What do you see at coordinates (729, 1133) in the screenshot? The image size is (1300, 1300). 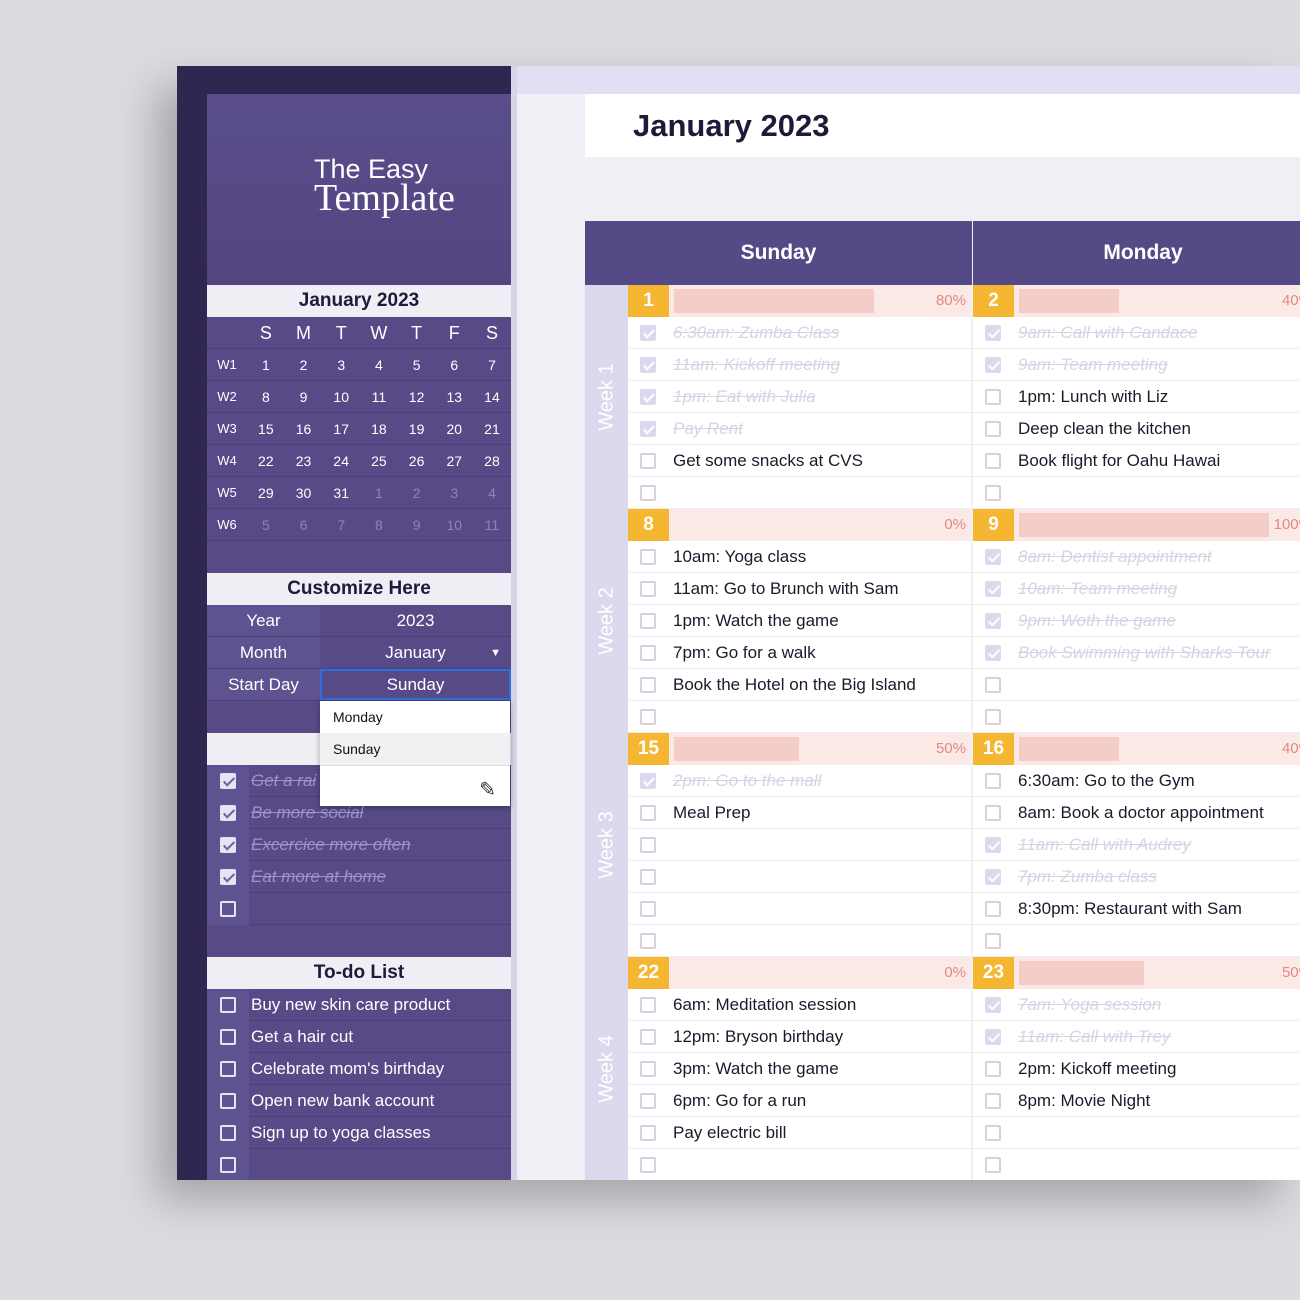 I see `task-text: Pay electric bill` at bounding box center [729, 1133].